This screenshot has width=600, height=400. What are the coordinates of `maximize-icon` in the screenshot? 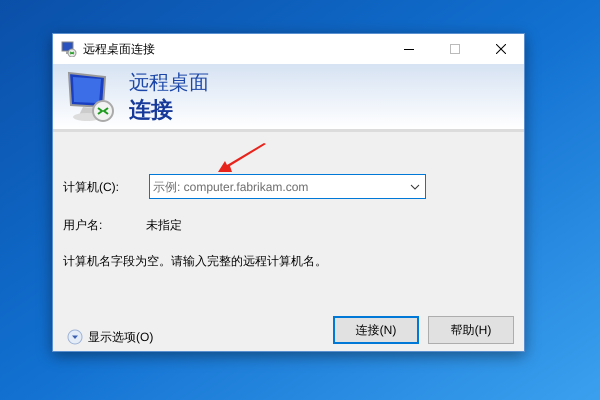 It's located at (455, 49).